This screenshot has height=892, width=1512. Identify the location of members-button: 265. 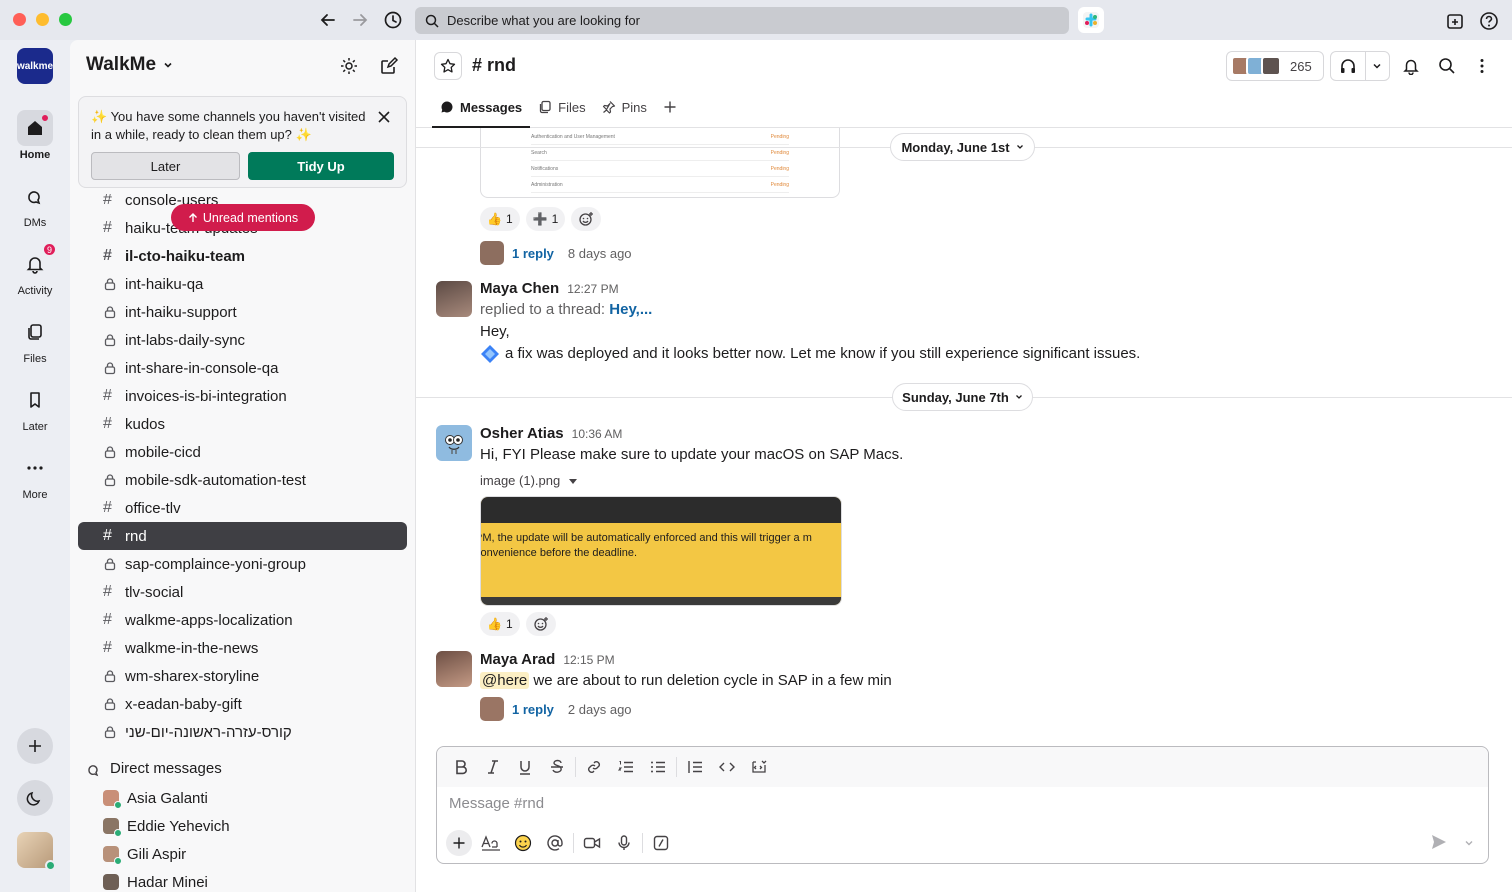
(1275, 66).